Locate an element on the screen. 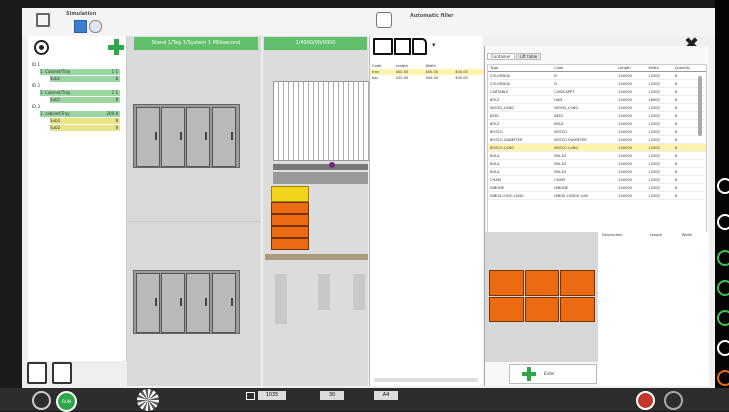 The height and width of the screenshot is (412, 729). alert-icon is located at coordinates (723, 378).